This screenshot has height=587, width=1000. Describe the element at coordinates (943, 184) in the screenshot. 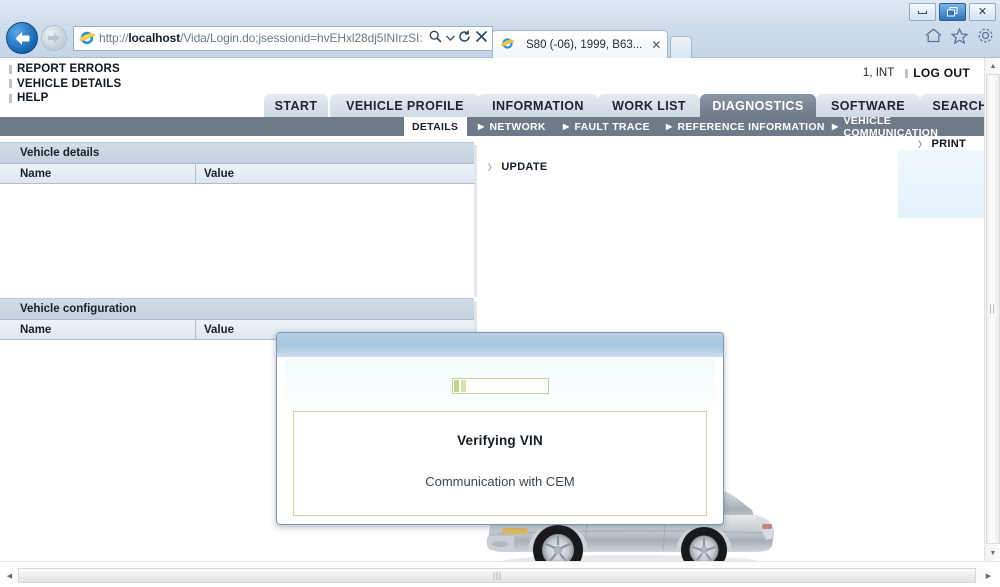

I see `right-info-panel` at that location.